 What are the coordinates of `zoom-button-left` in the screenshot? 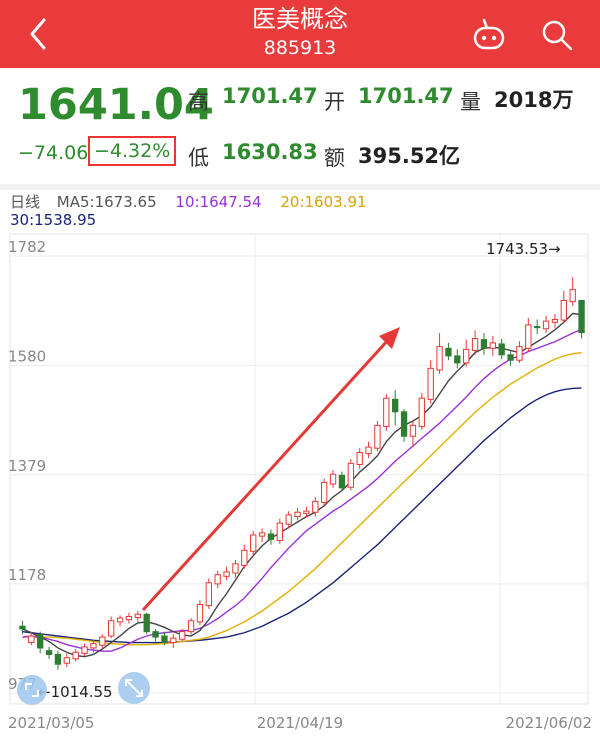 It's located at (32, 690).